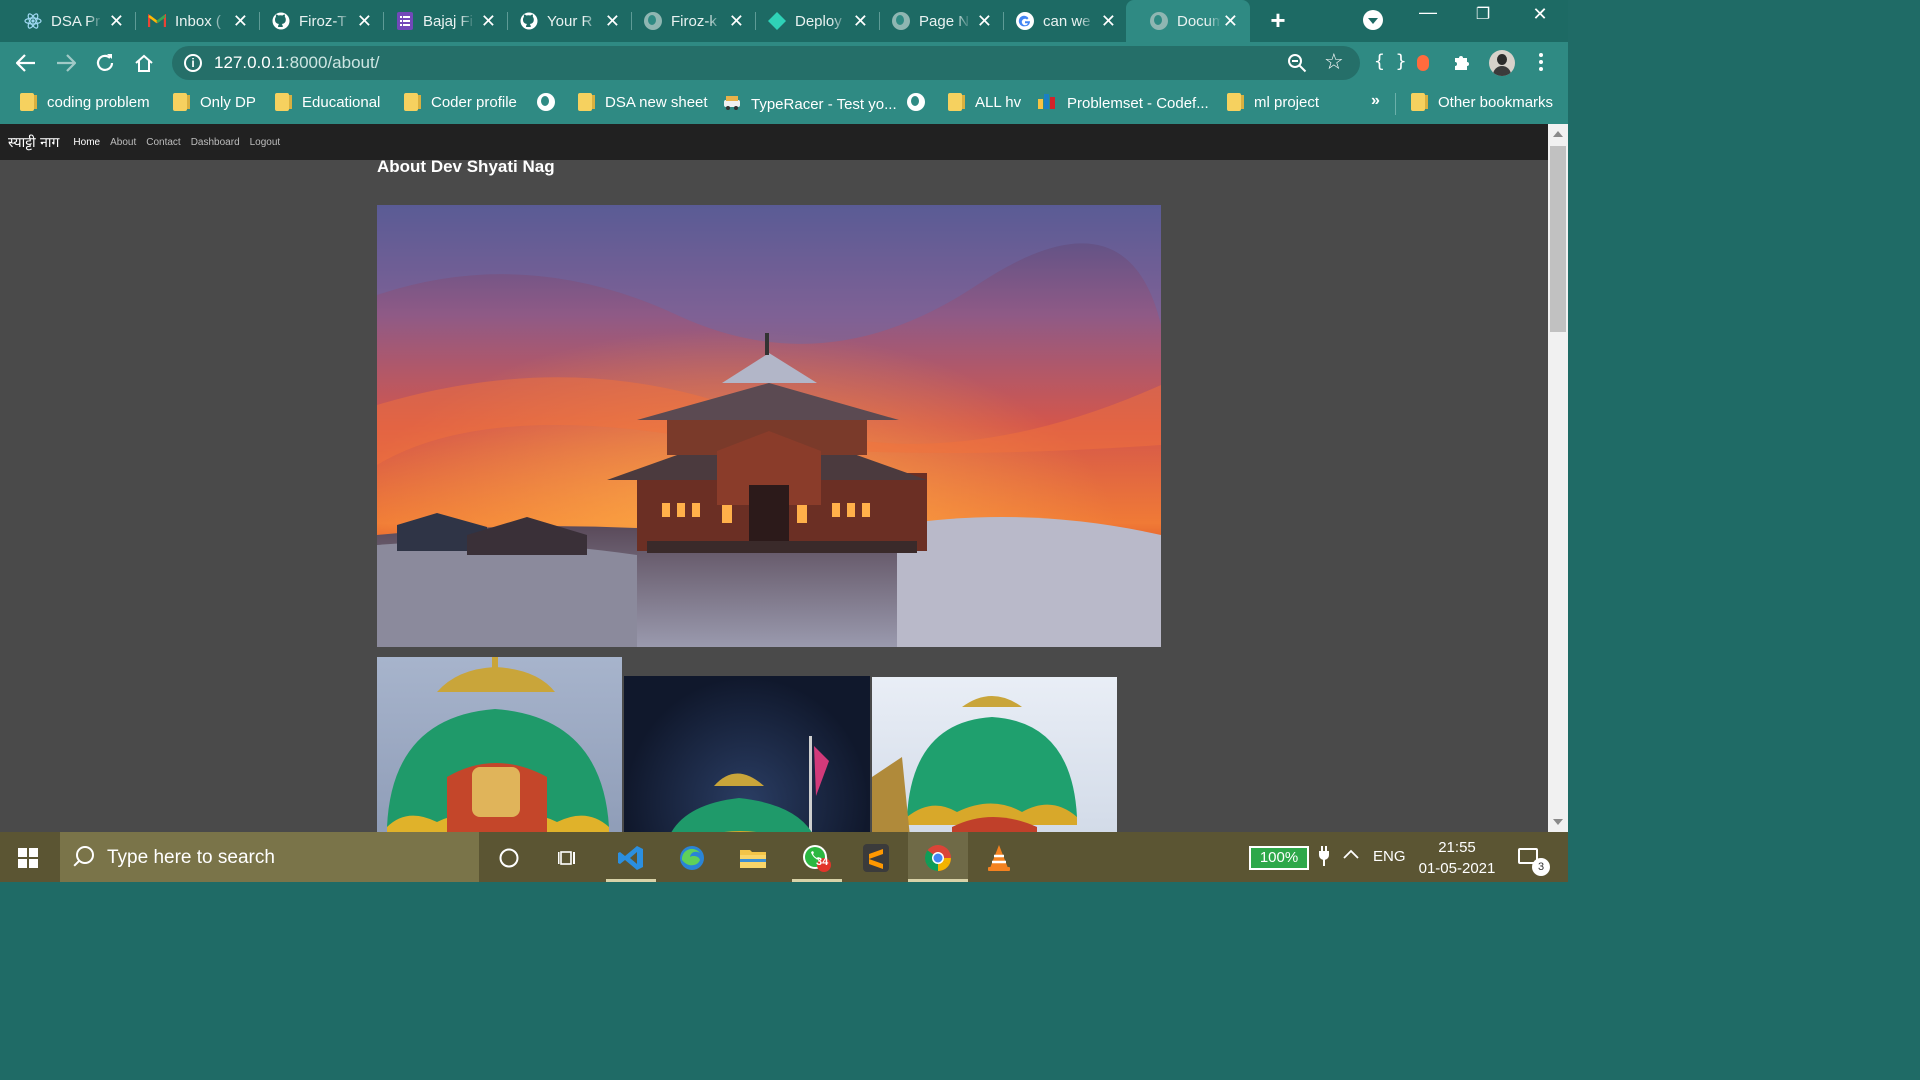 The image size is (1920, 1080). Describe the element at coordinates (509, 858) in the screenshot. I see `cortana-icon` at that location.